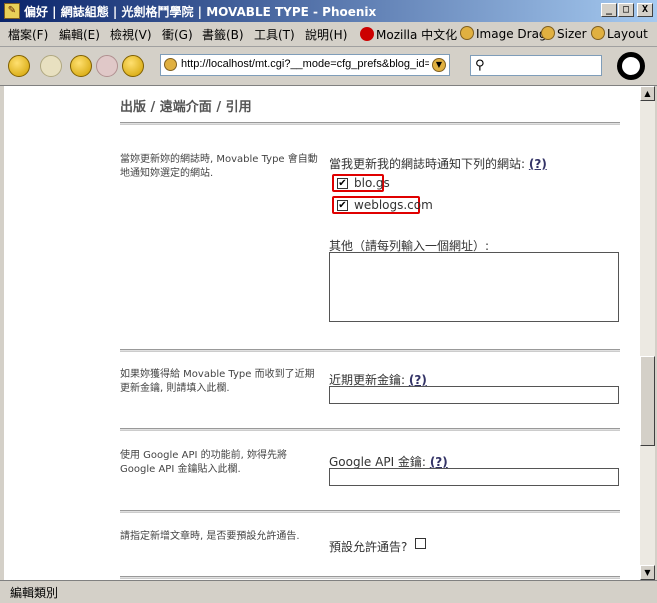 The height and width of the screenshot is (603, 657). Describe the element at coordinates (474, 477) in the screenshot. I see `google-api-key-input` at that location.